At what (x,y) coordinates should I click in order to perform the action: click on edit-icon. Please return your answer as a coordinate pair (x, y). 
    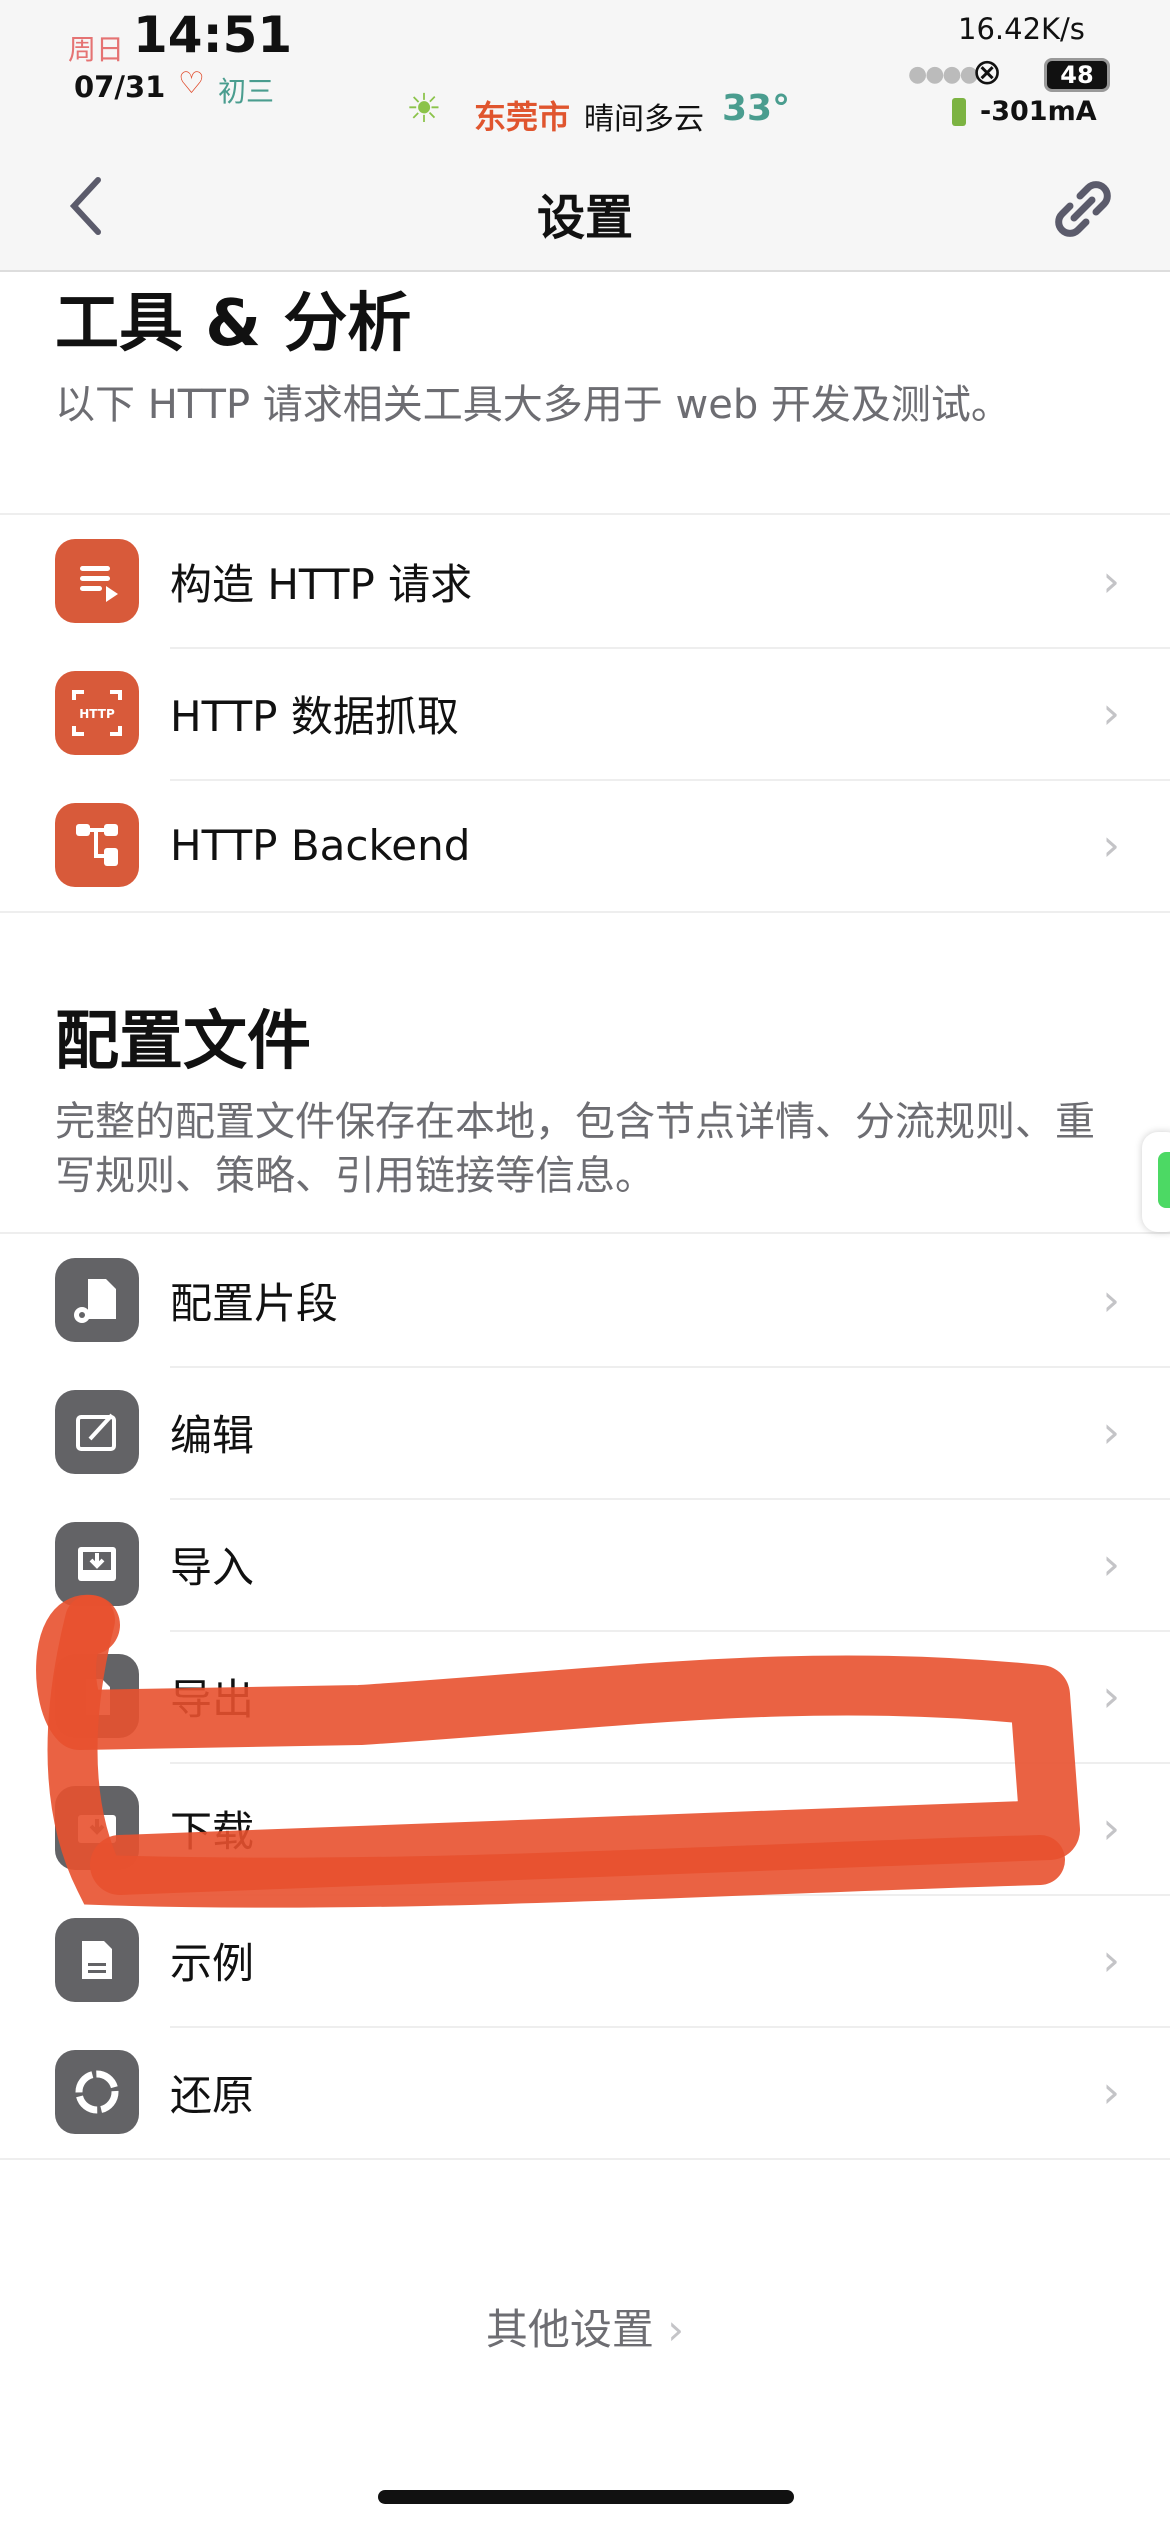
    Looking at the image, I should click on (97, 1432).